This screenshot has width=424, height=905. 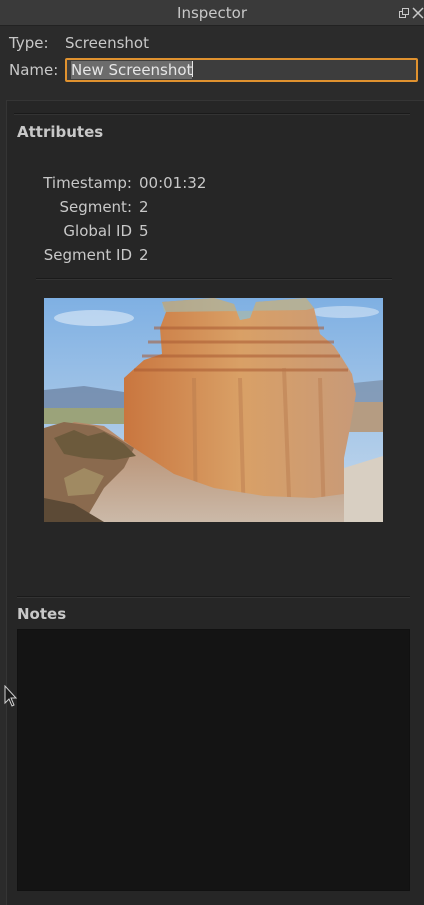 What do you see at coordinates (173, 183) in the screenshot?
I see `attribute-value: 00:01:32` at bounding box center [173, 183].